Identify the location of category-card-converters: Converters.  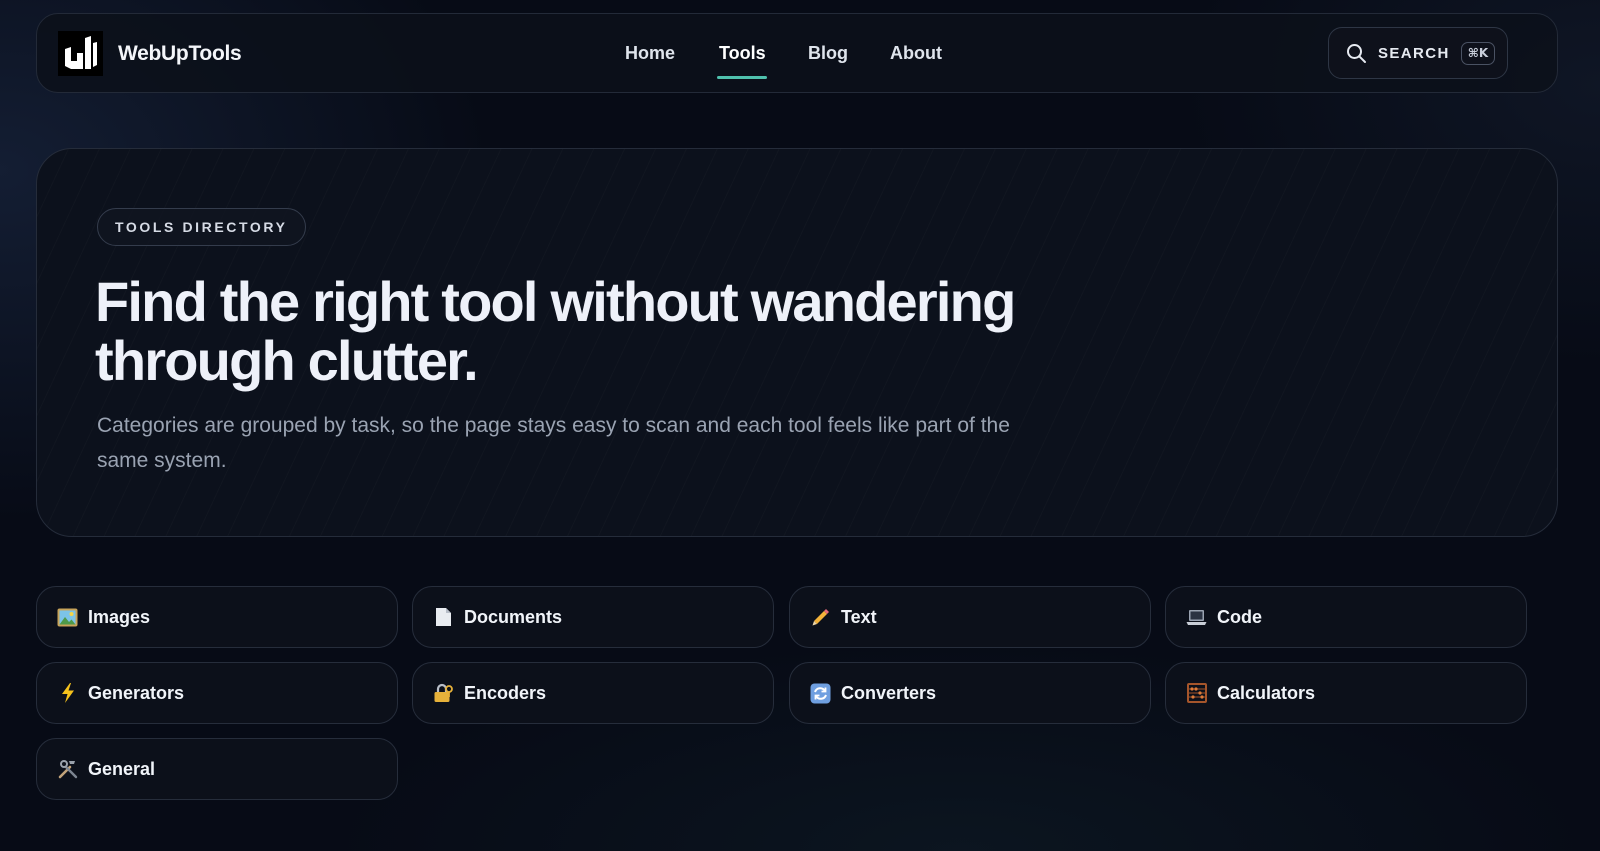
(970, 693).